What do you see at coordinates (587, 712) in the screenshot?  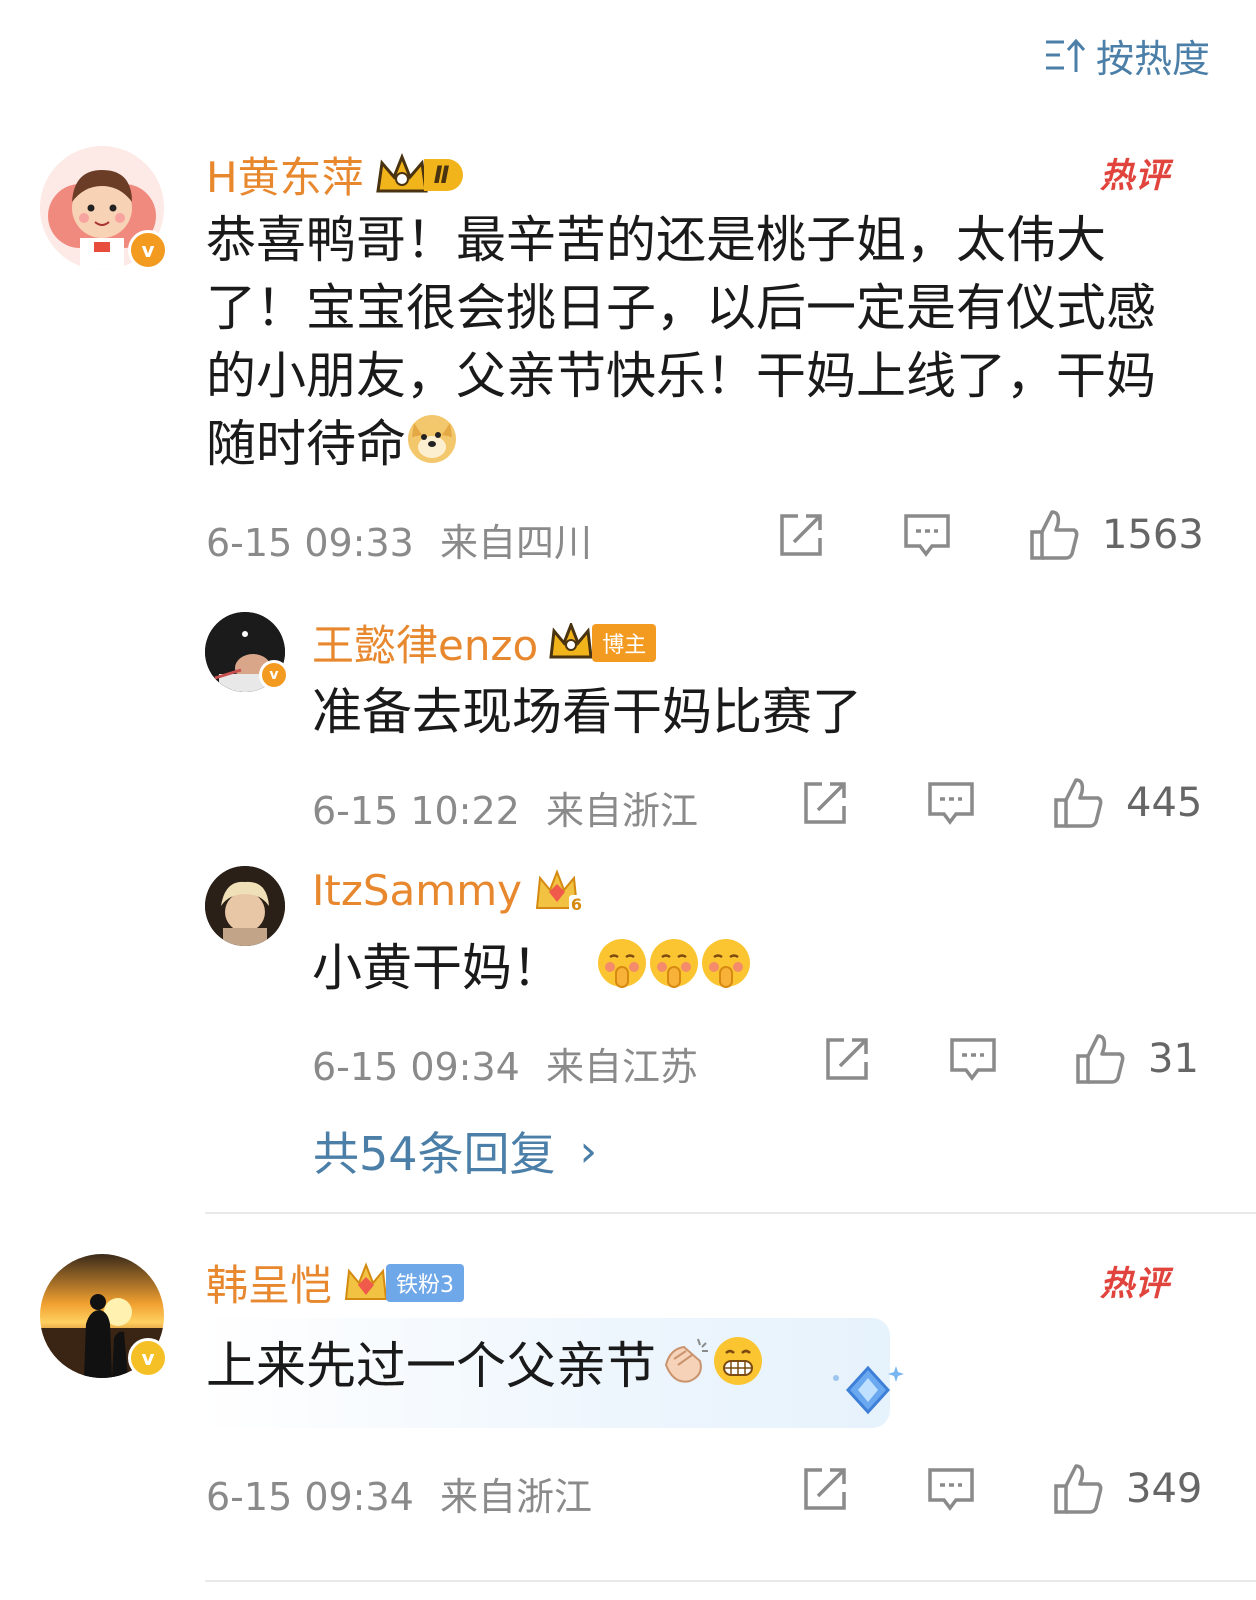 I see `reply-text: 准备去现场看干妈比赛了` at bounding box center [587, 712].